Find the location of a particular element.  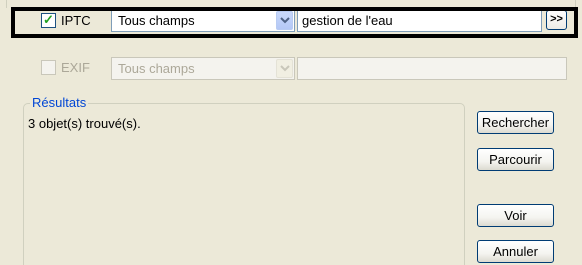

browse-button: Parcourir is located at coordinates (515, 159).